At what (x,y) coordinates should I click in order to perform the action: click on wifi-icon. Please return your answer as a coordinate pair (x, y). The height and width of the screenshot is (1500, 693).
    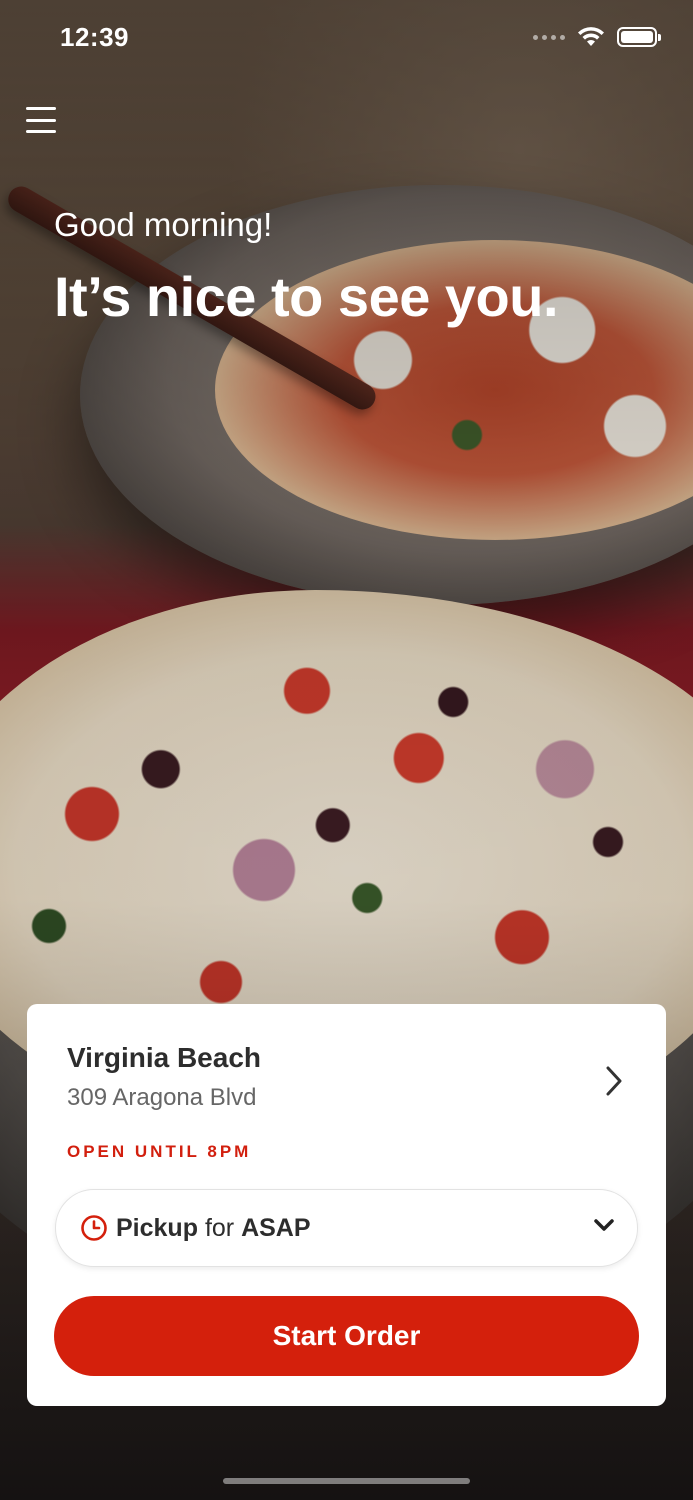
    Looking at the image, I should click on (591, 36).